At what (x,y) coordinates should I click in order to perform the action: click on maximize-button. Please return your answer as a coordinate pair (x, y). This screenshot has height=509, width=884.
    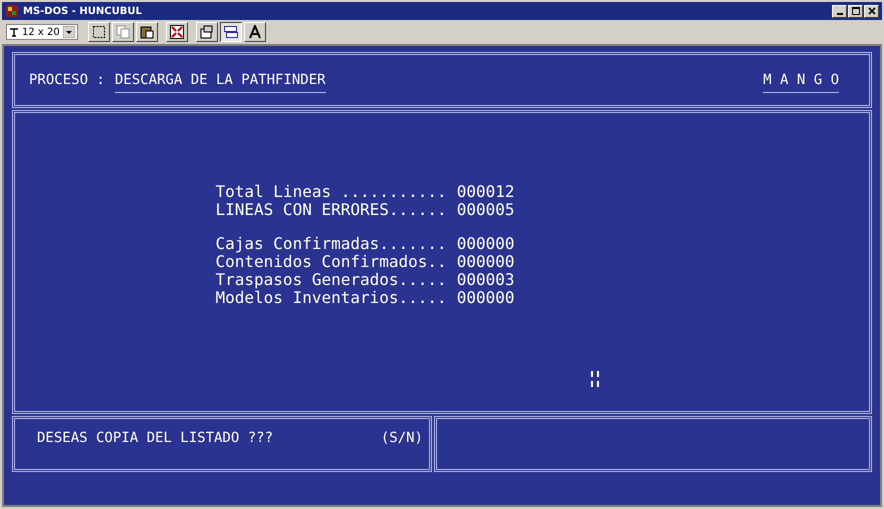
    Looking at the image, I should click on (855, 11).